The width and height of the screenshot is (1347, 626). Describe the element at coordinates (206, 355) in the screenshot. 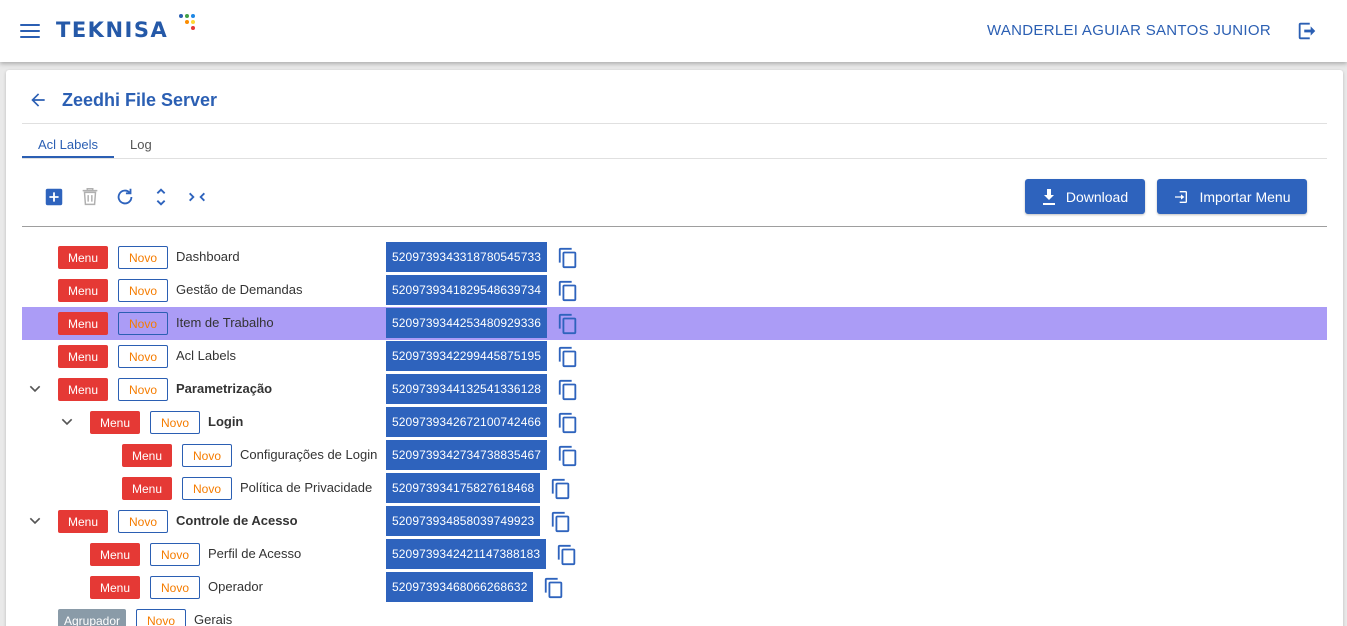

I see `tree-item-label: Acl Labels` at that location.